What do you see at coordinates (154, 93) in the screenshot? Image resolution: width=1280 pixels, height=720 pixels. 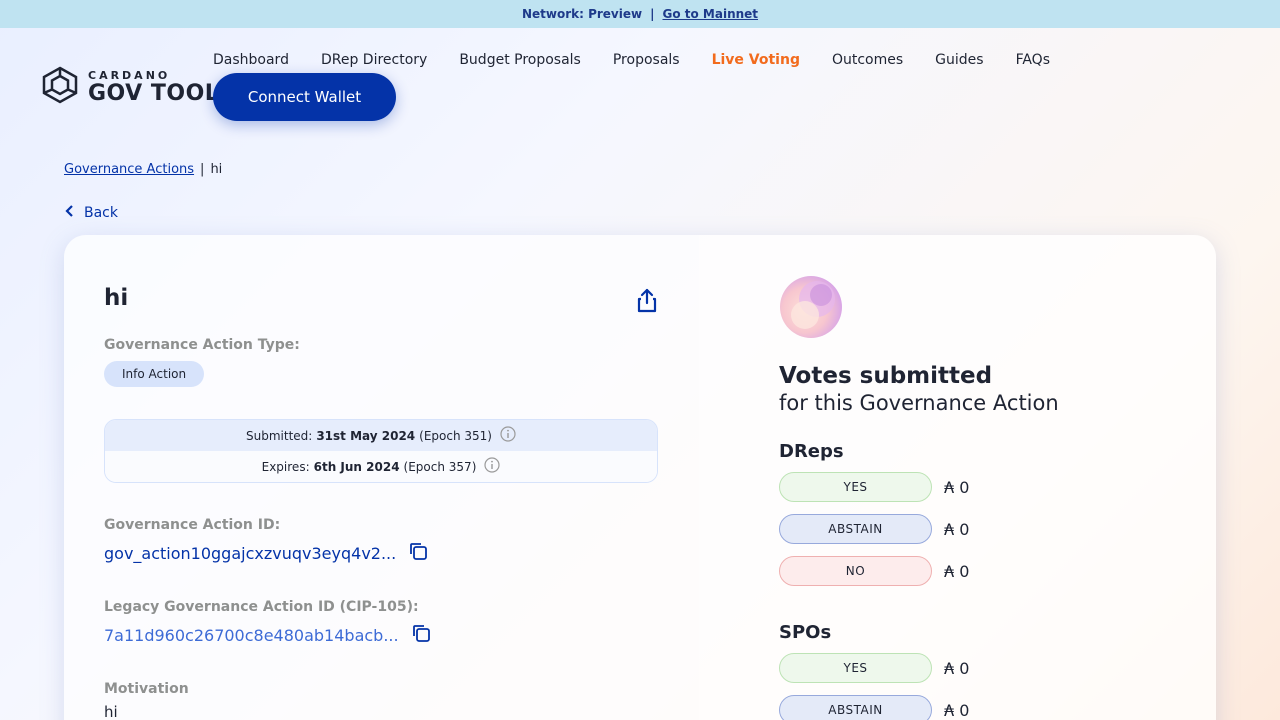 I see `logo-big-text: GOV TOOL` at bounding box center [154, 93].